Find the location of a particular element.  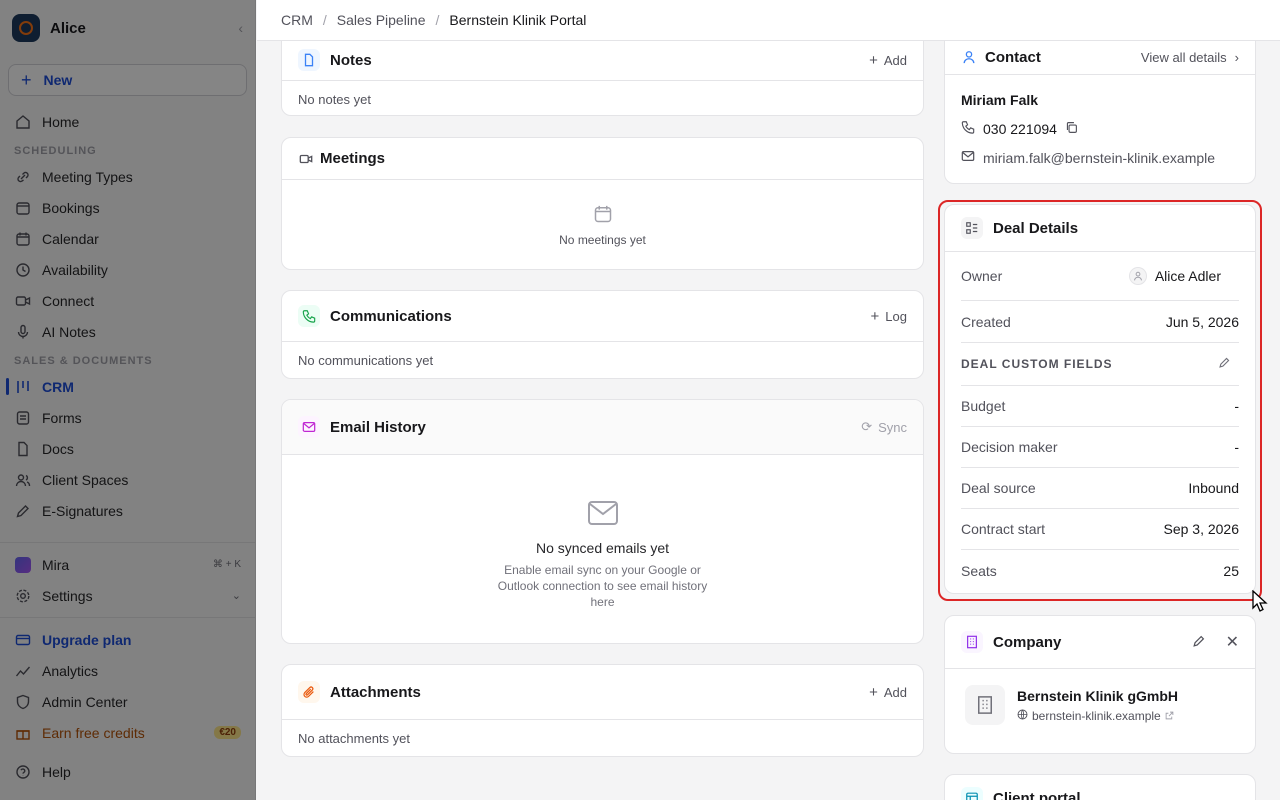

sidebar-item-connect: Connect is located at coordinates (127, 300).